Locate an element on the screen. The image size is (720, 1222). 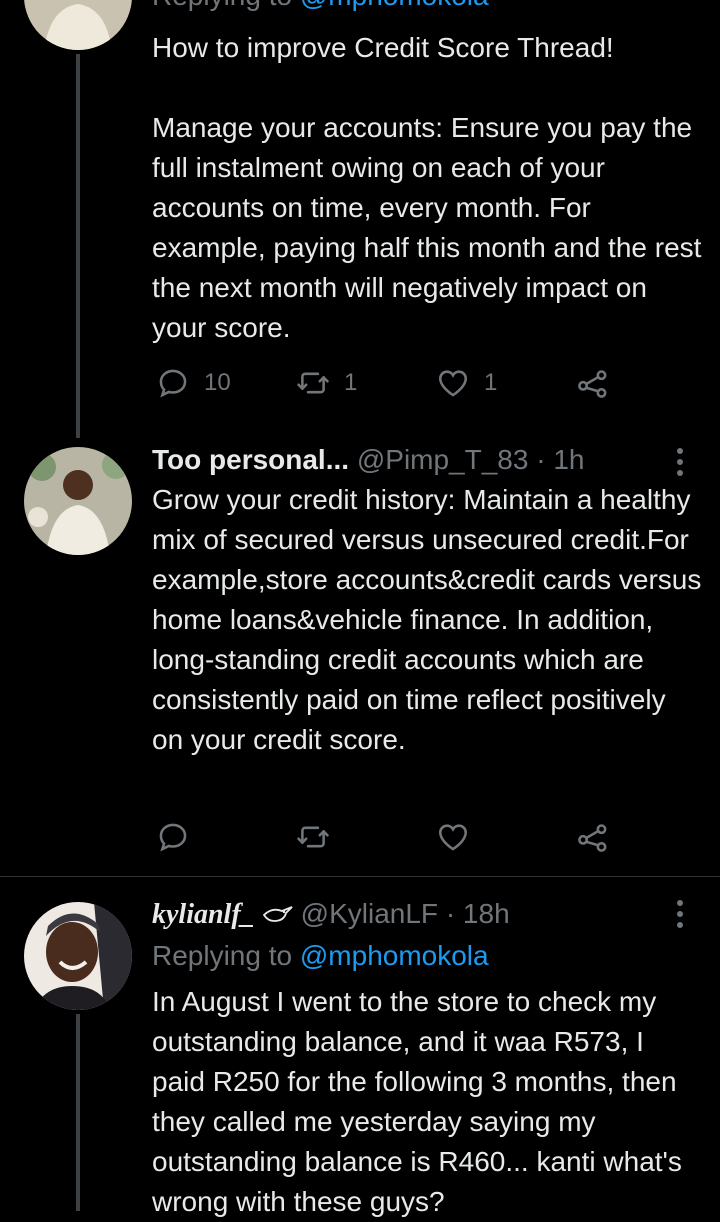
bird-emoji-icon is located at coordinates (277, 914).